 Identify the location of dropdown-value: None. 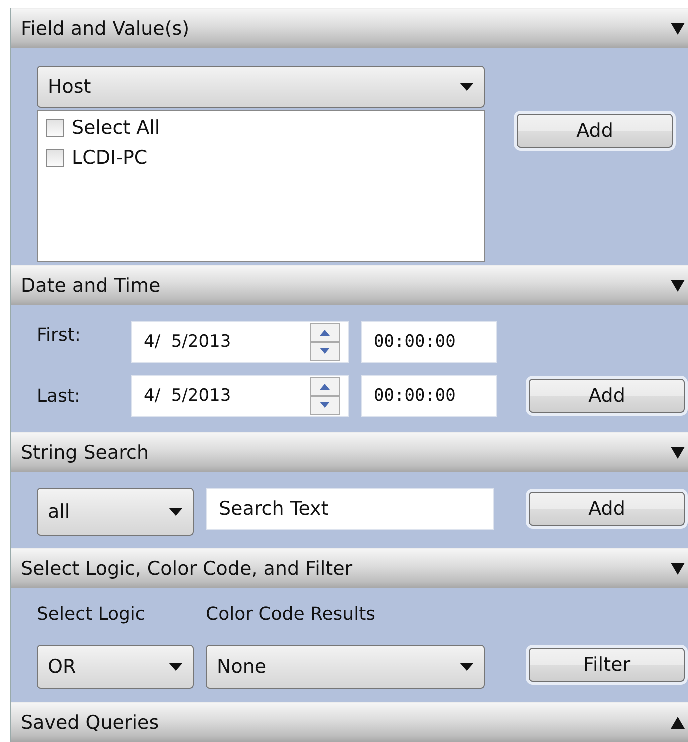
(242, 667).